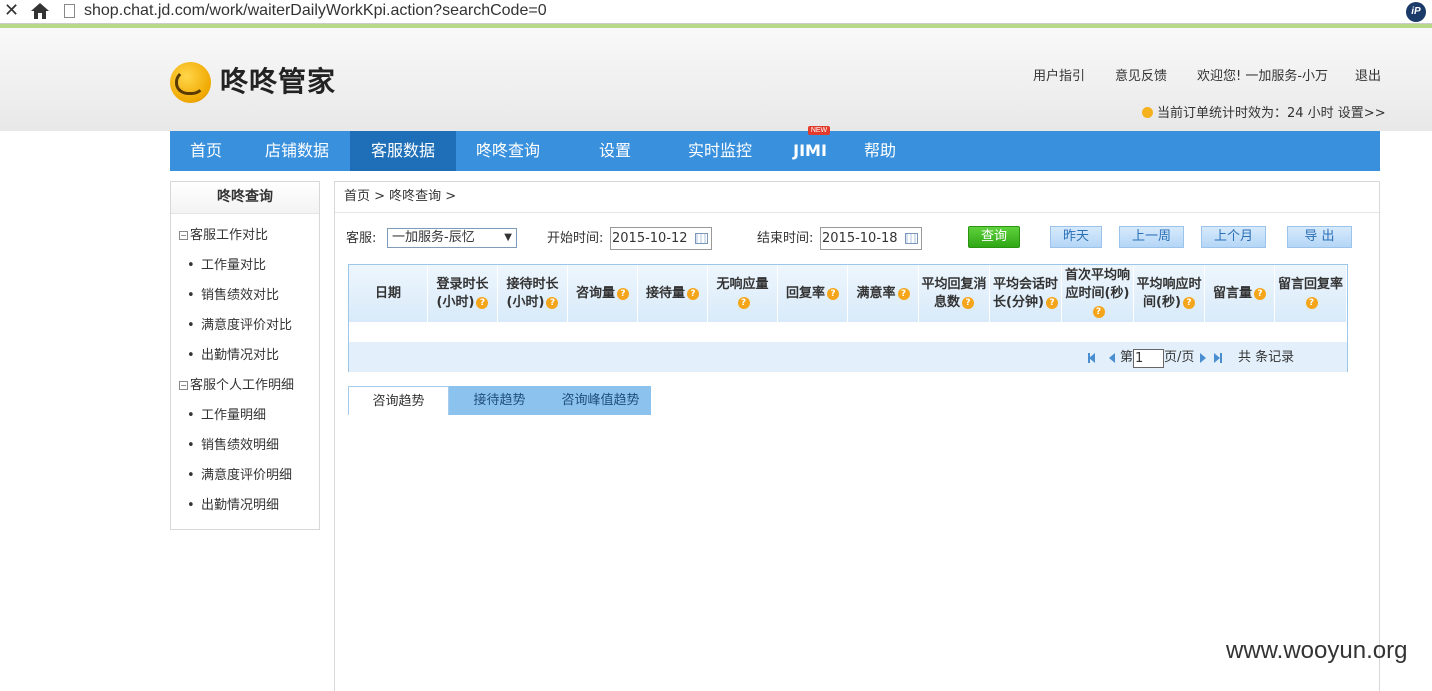  Describe the element at coordinates (1240, 293) in the screenshot. I see `table-header-cell: 留言量?` at that location.